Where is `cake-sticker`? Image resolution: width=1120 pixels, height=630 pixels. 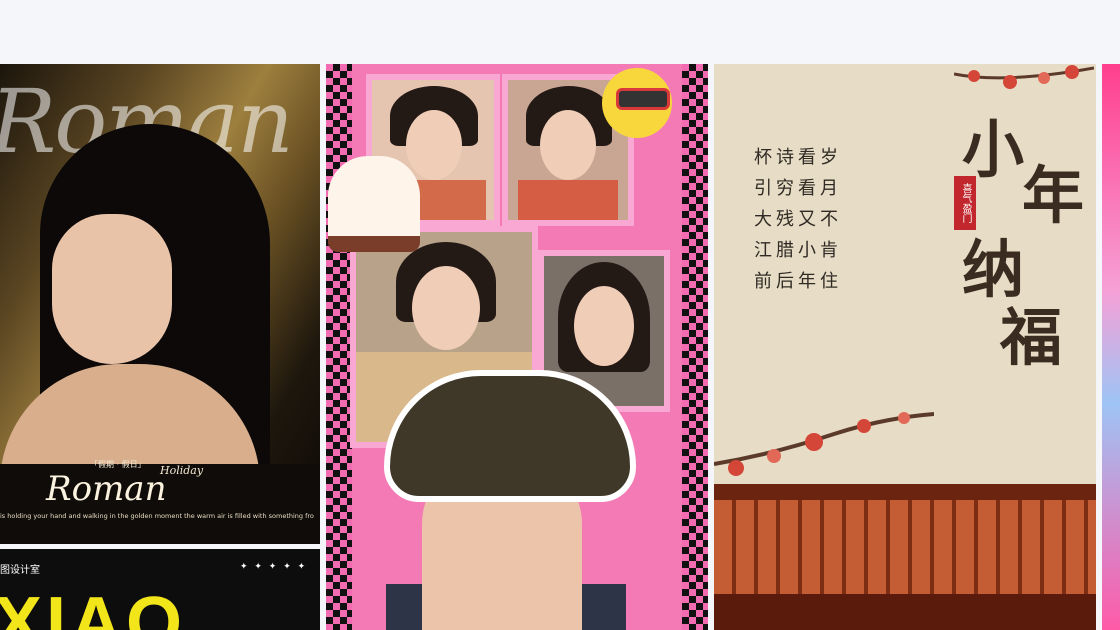 cake-sticker is located at coordinates (374, 204).